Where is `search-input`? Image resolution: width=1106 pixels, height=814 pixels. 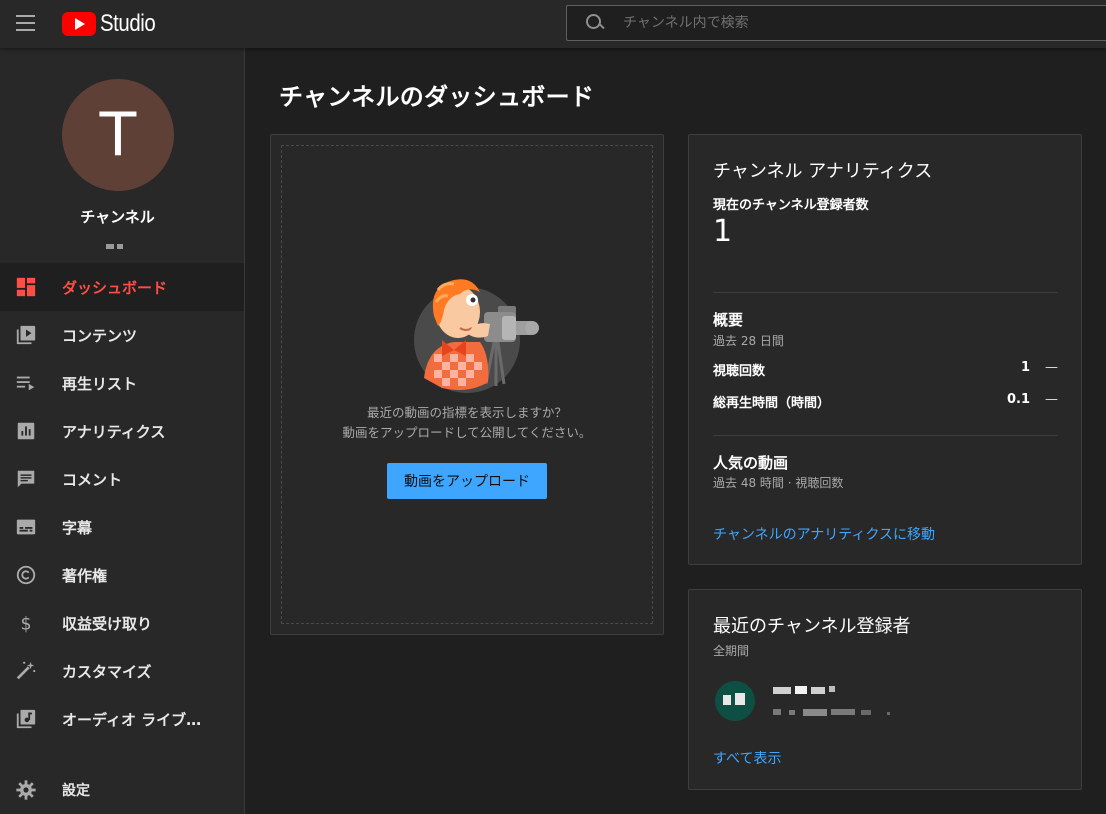
search-input is located at coordinates (863, 23).